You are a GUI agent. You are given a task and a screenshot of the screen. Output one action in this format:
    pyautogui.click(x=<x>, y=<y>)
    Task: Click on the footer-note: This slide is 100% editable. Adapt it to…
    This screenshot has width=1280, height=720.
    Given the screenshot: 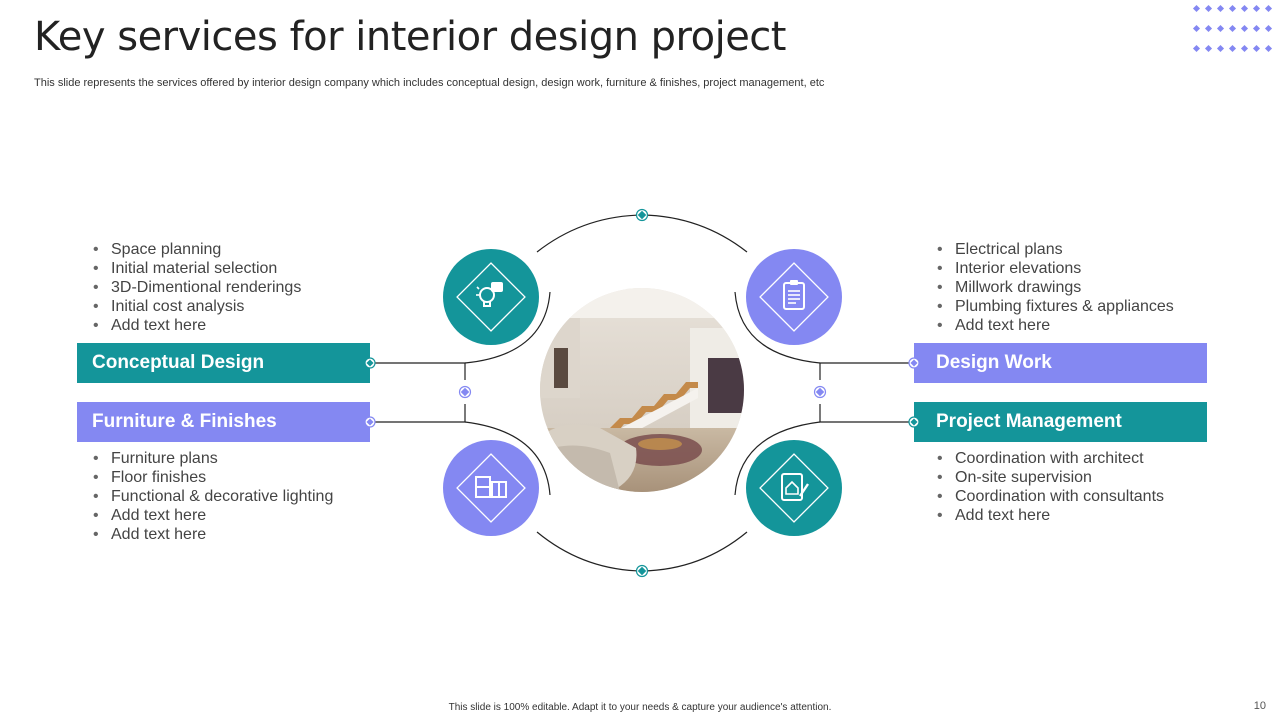 What is the action you would take?
    pyautogui.click(x=640, y=707)
    